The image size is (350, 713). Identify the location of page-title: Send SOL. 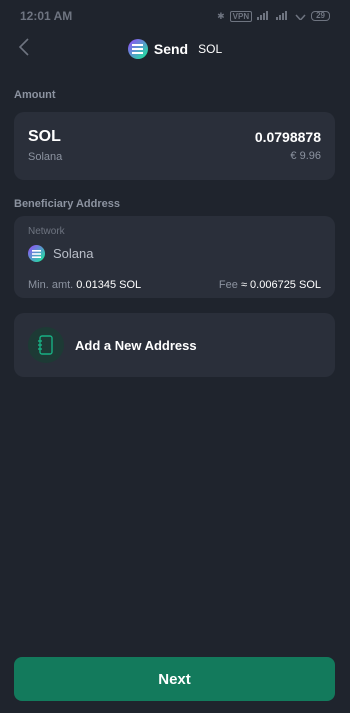
(175, 49).